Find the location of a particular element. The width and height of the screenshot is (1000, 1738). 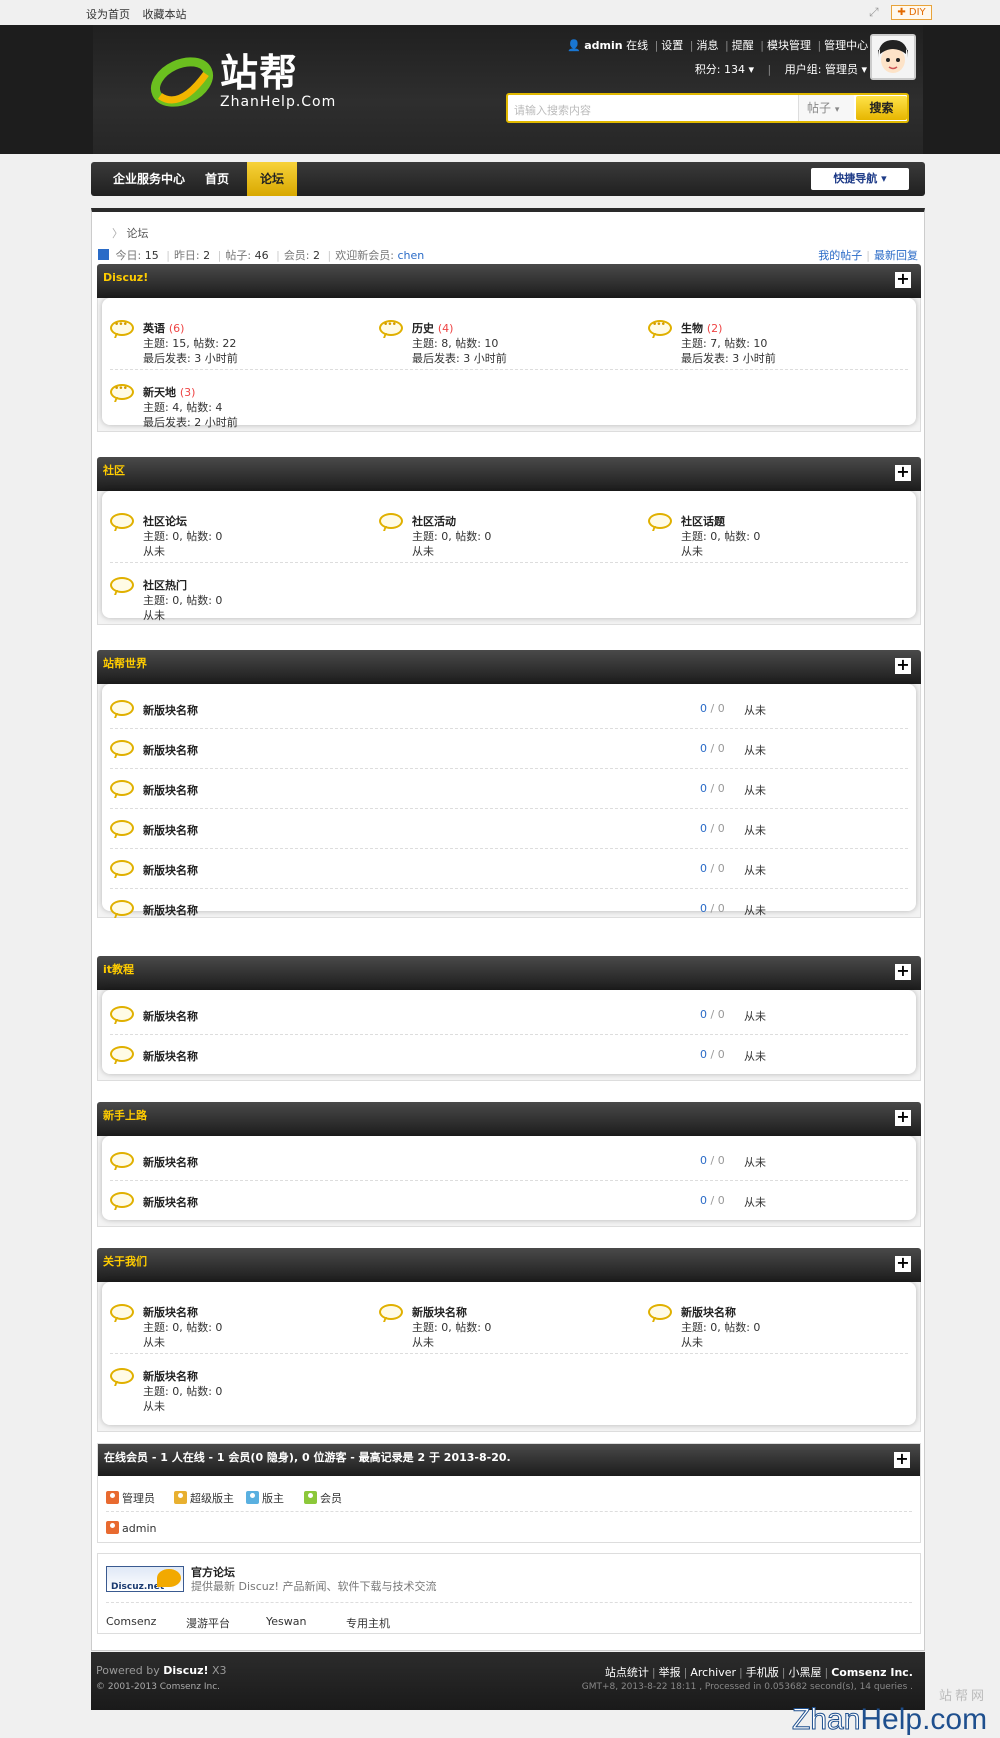

posts-count: 46 is located at coordinates (261, 255).